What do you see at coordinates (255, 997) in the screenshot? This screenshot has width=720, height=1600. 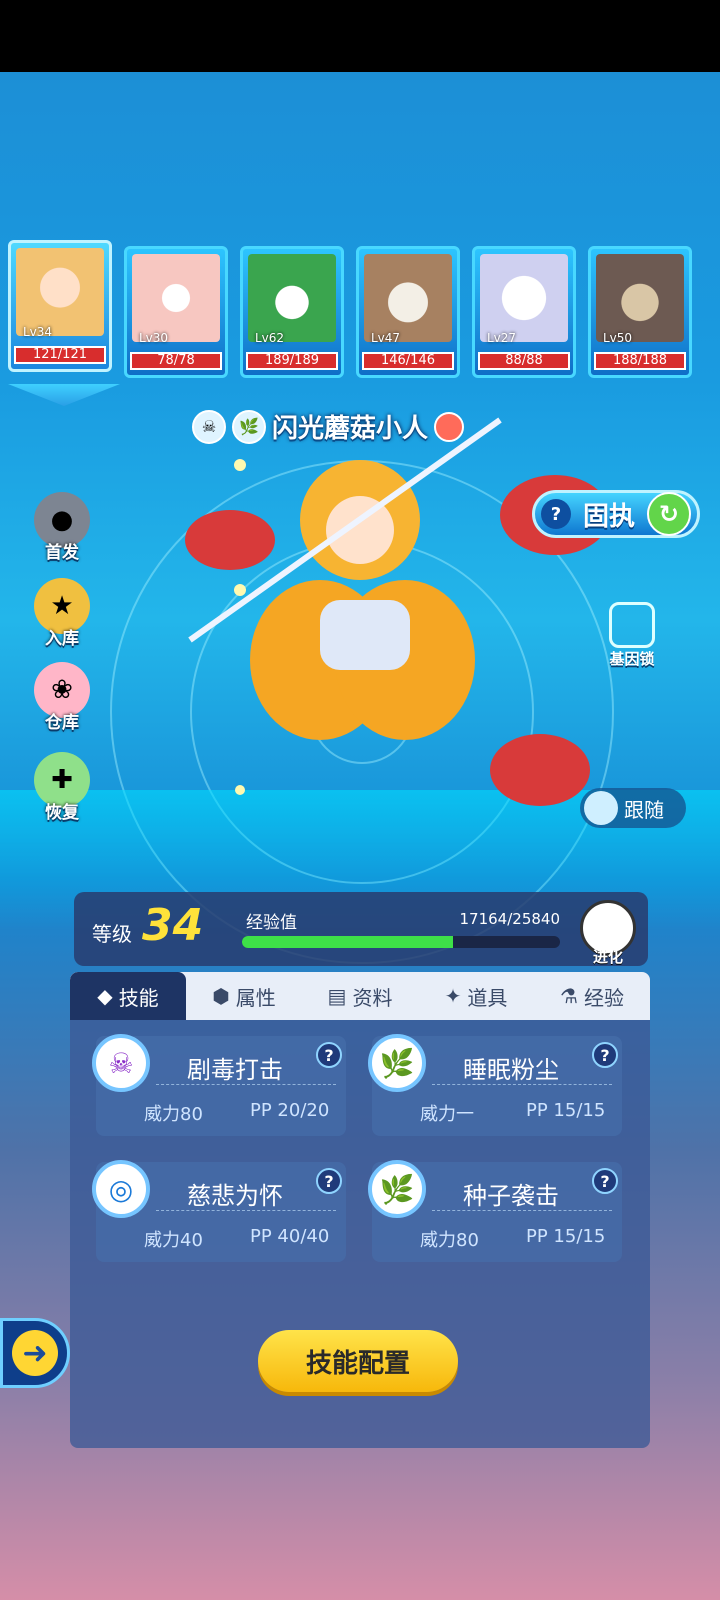 I see `tab-label: 属性` at bounding box center [255, 997].